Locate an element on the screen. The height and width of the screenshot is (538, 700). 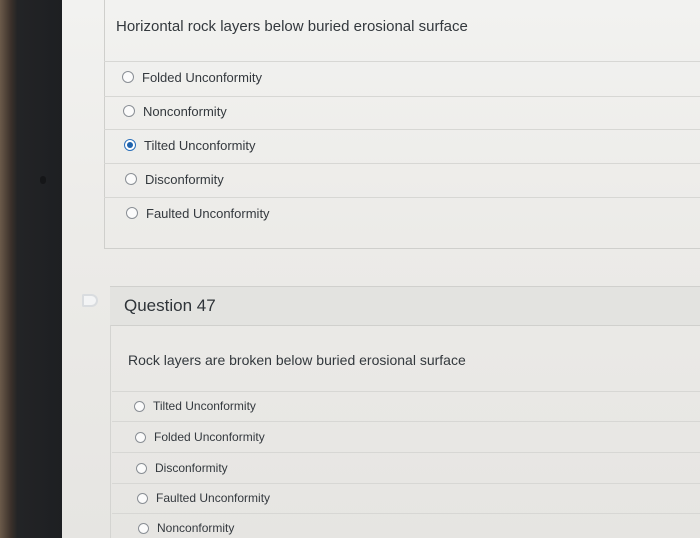
q46-option-faulted-unconformity: Faulted Unconformity is located at coordinates (198, 213).